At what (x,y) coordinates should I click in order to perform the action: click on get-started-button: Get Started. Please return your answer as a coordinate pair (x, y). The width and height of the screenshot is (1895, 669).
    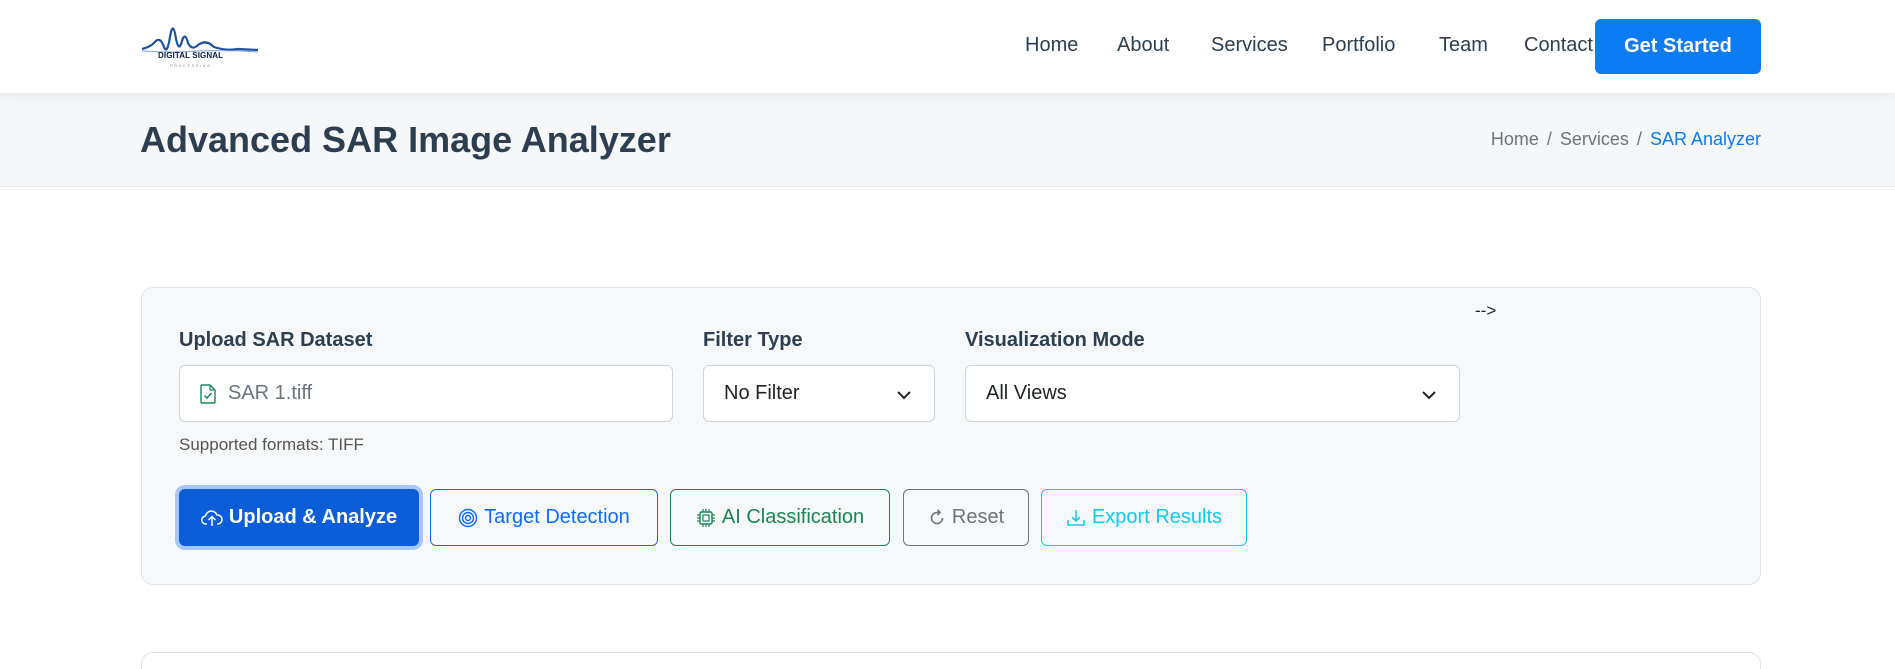
    Looking at the image, I should click on (1678, 46).